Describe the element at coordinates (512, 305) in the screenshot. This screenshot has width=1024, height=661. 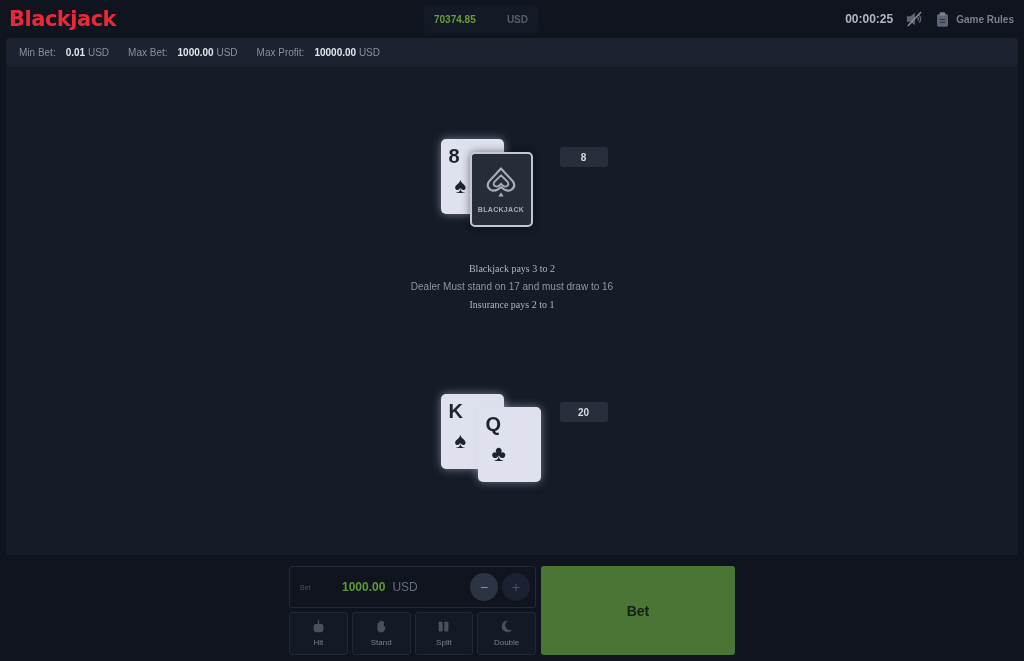
I see `rule-text: Insurance pays 2 to 1` at that location.